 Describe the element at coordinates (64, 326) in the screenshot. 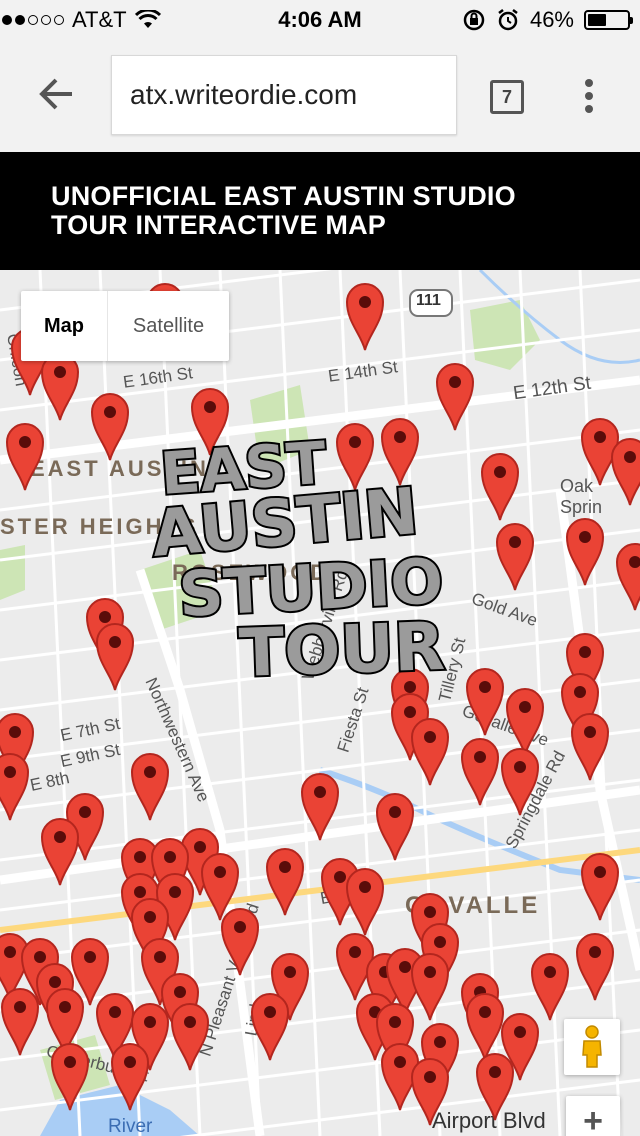

I see `map-type-map-button: Map` at that location.